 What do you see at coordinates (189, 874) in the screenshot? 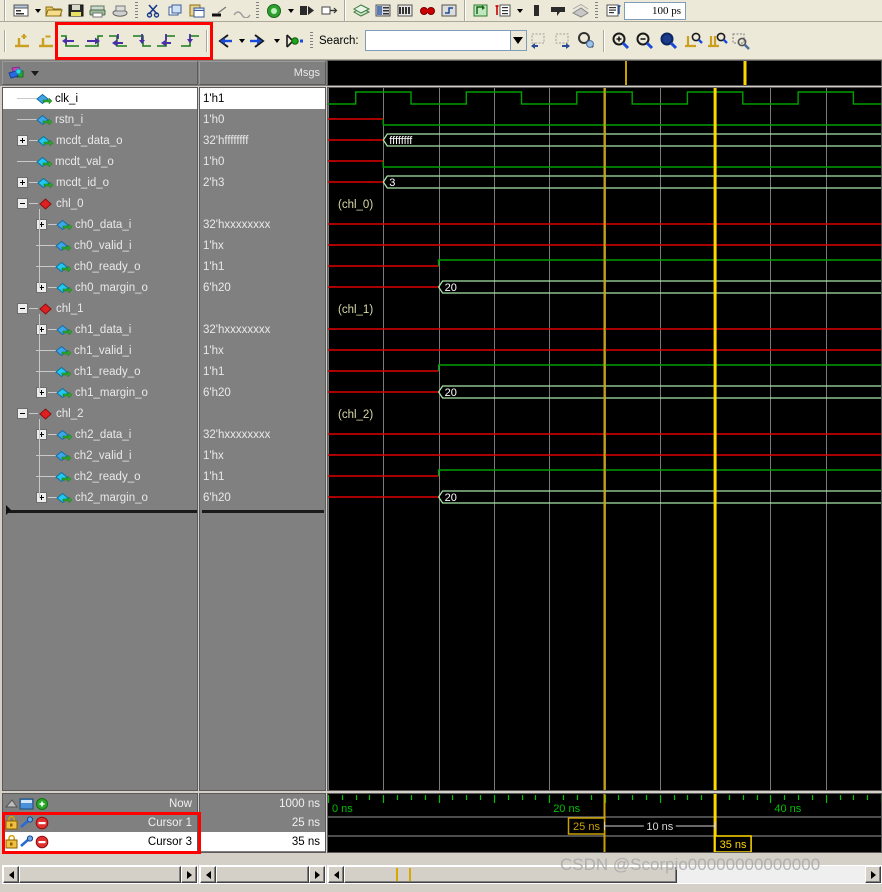
I see `names-scroll-right-button` at bounding box center [189, 874].